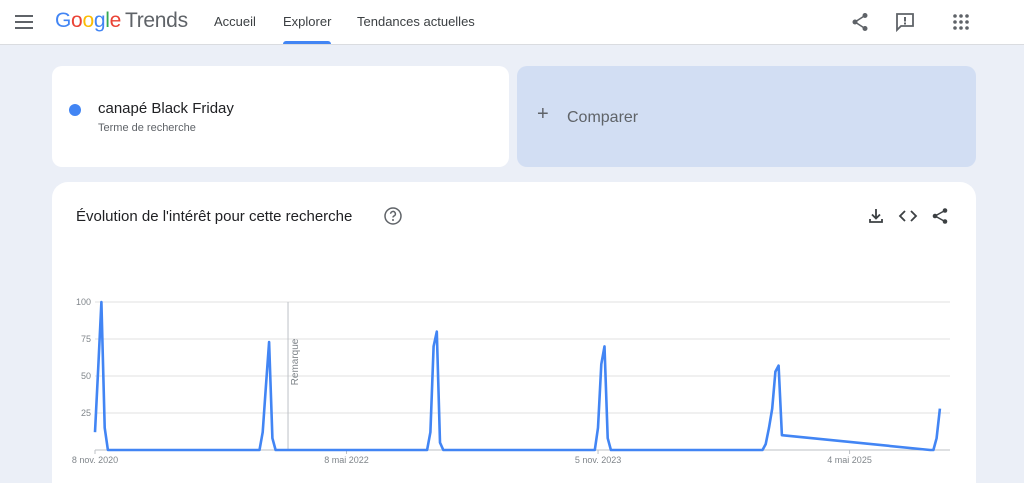  Describe the element at coordinates (849, 460) in the screenshot. I see `x-tick-label: 4 mai 2025` at that location.